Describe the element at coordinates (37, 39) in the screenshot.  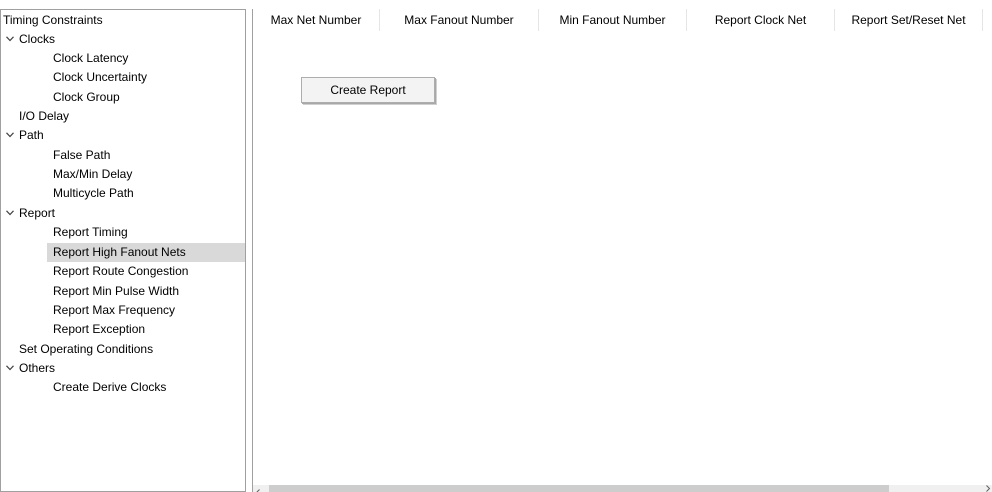
I see `tree-item-label: Clocks` at that location.